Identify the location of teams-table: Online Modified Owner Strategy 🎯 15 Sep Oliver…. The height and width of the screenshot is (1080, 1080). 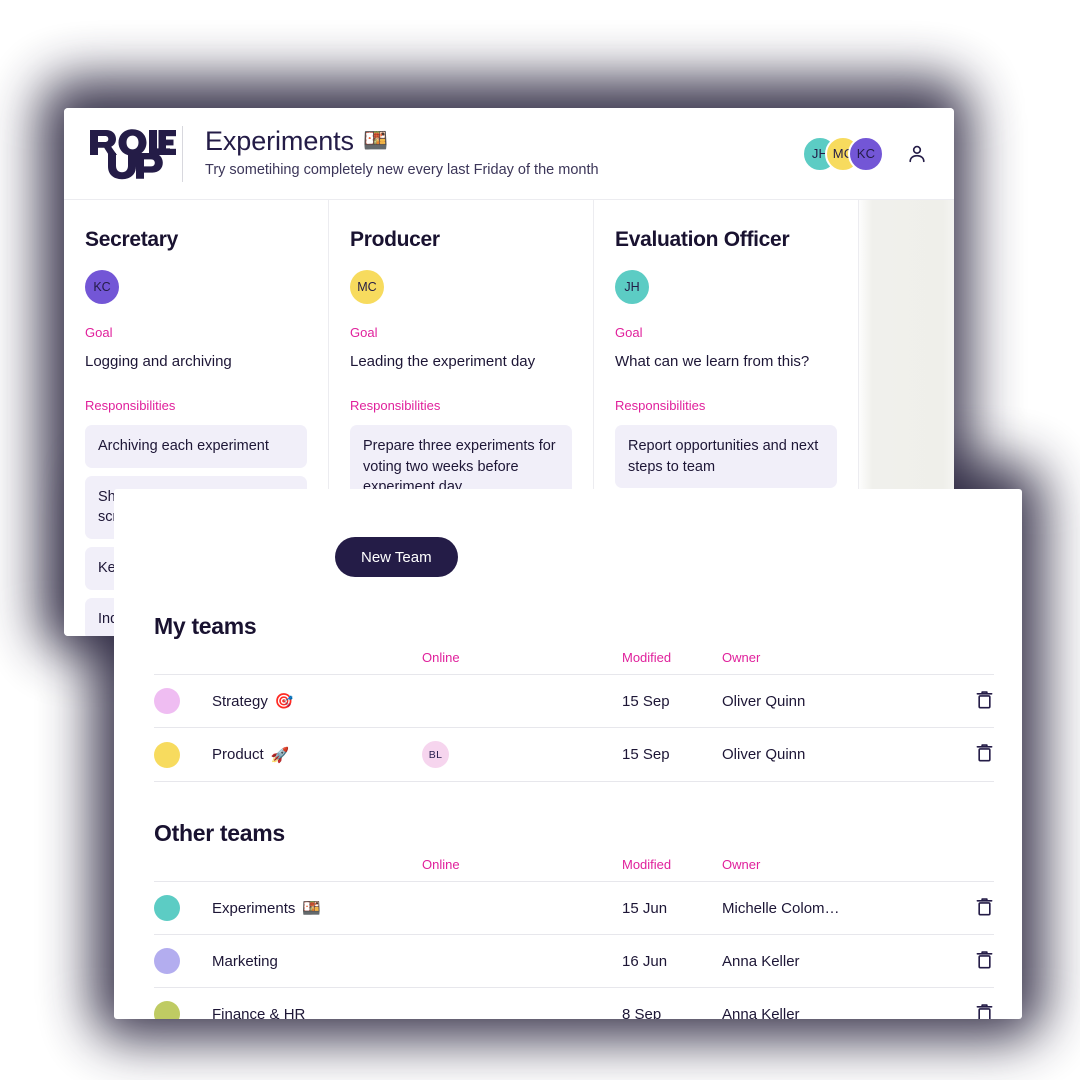
(574, 716).